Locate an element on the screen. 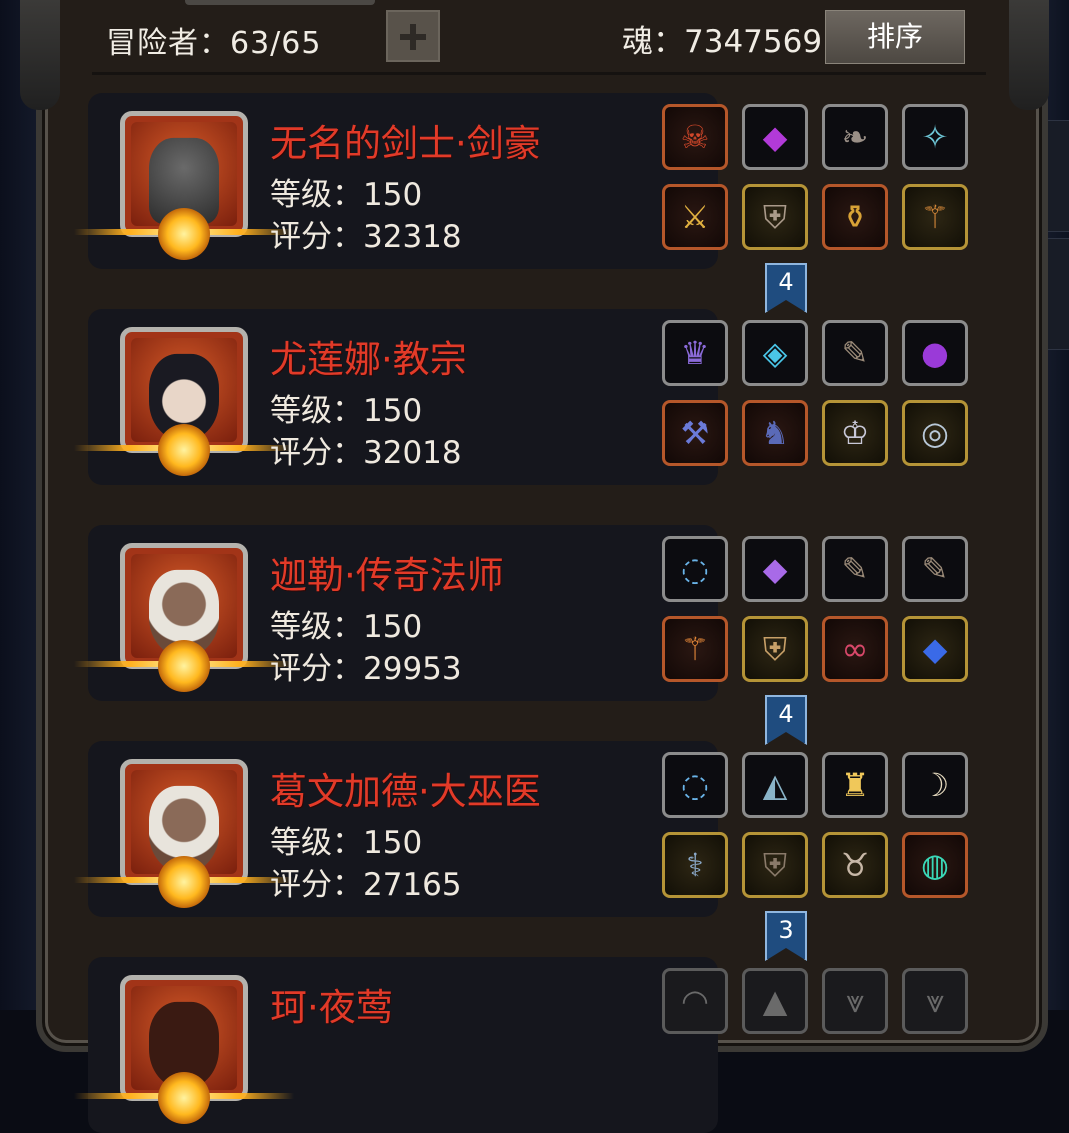  serpent-staff-icon: ⚕ is located at coordinates (695, 865).